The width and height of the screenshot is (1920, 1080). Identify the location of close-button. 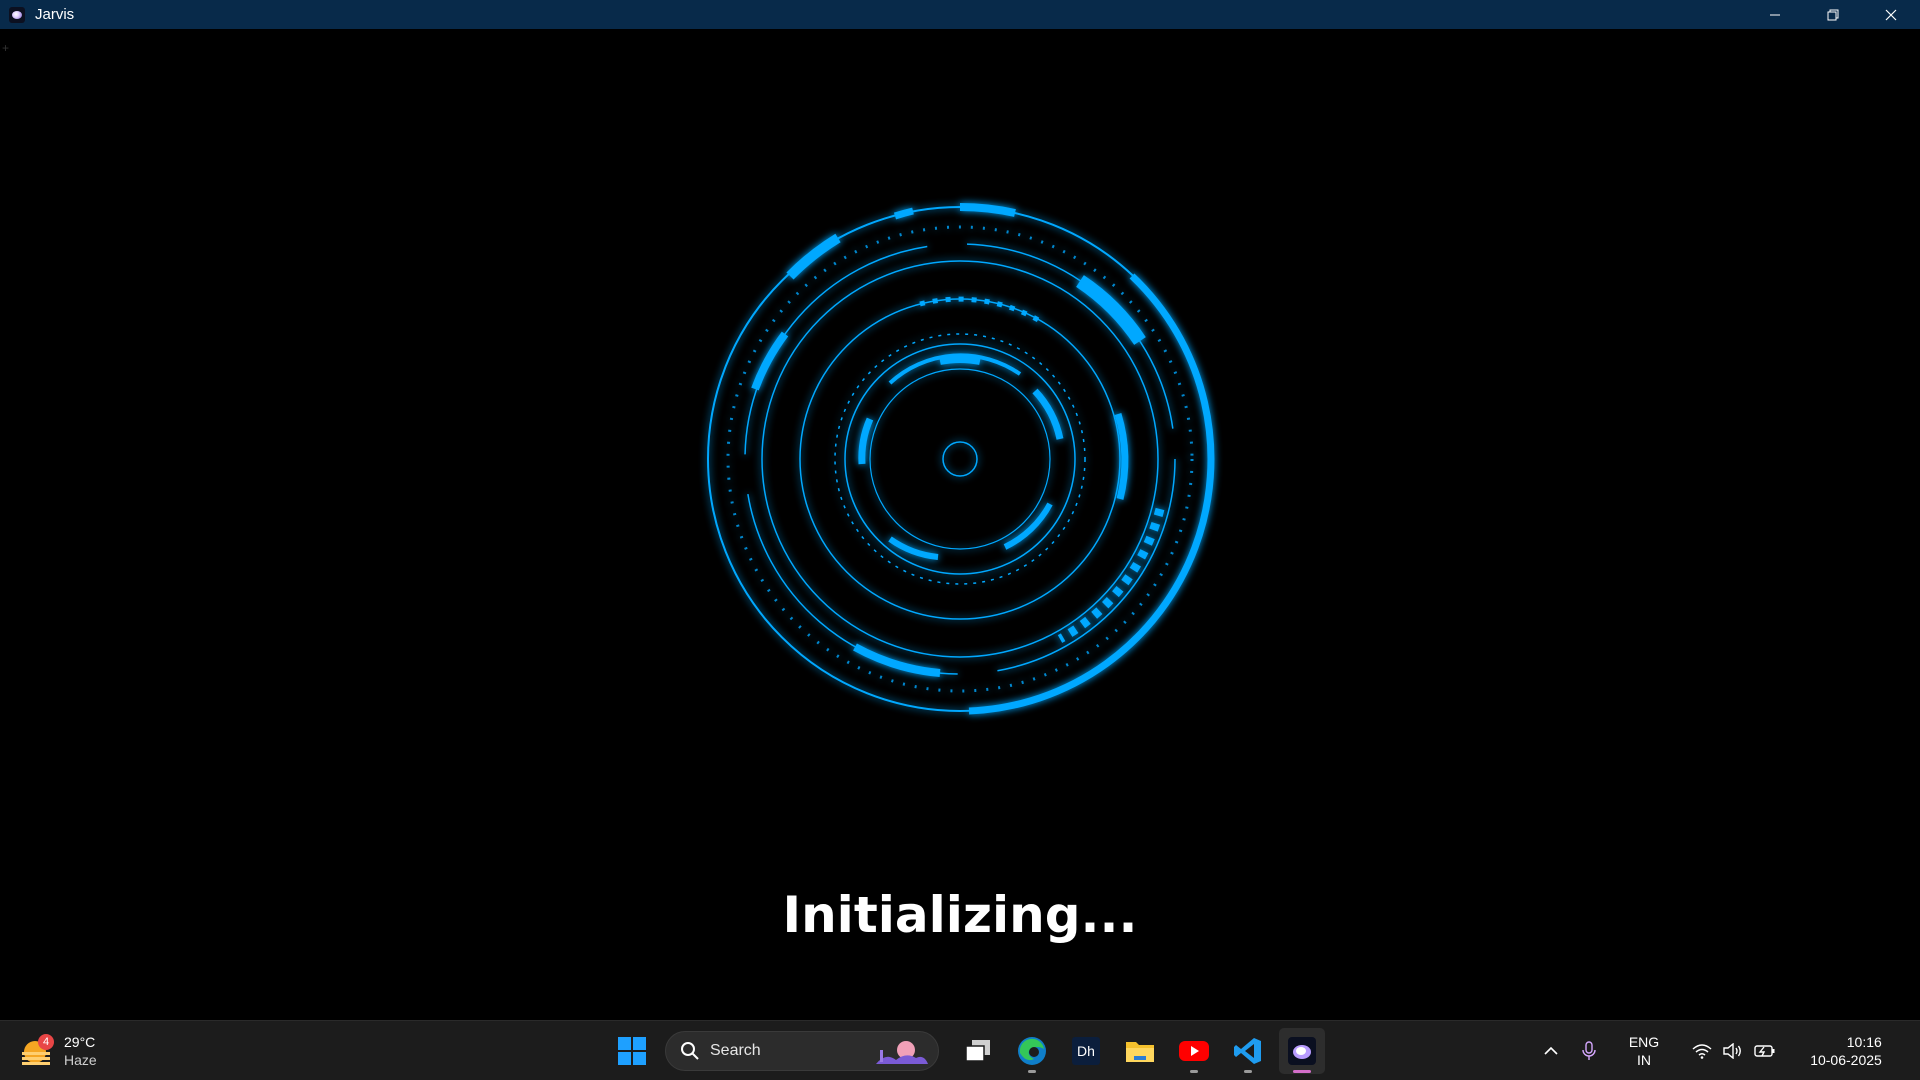
(1891, 14).